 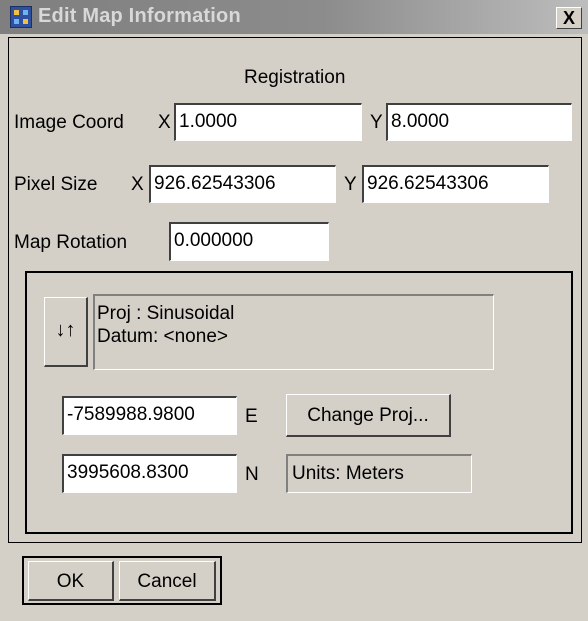 I want to click on image-coord-label: Image Coord, so click(x=69, y=122).